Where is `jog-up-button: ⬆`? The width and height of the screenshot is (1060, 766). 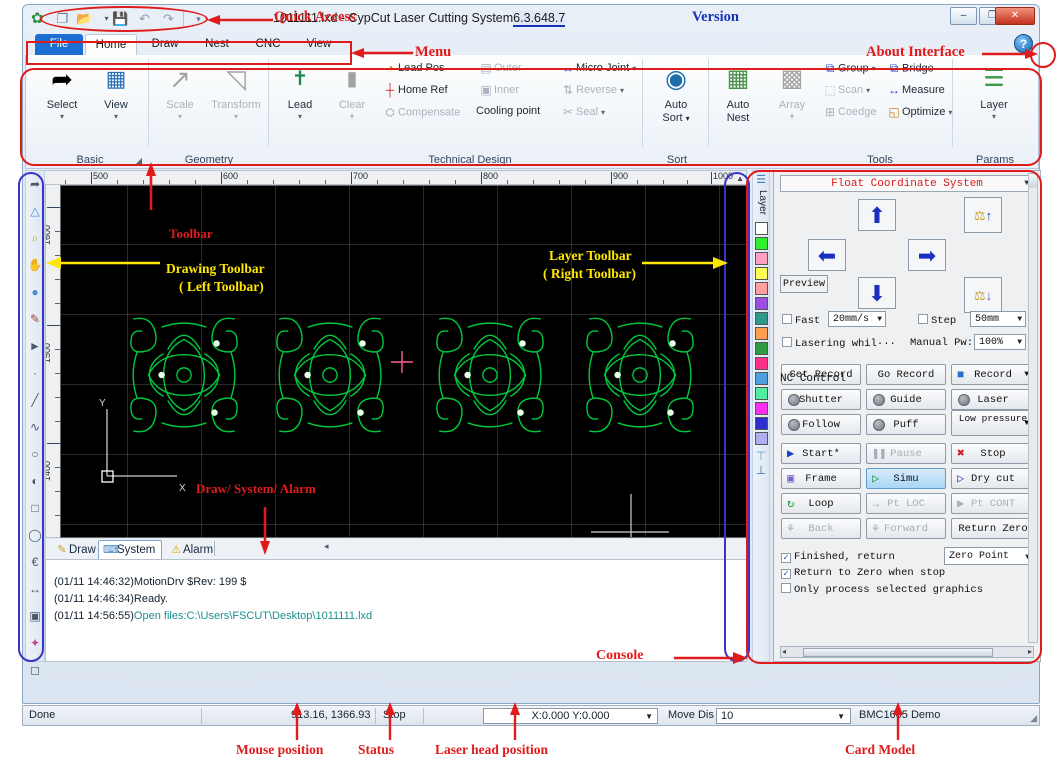 jog-up-button: ⬆ is located at coordinates (877, 215).